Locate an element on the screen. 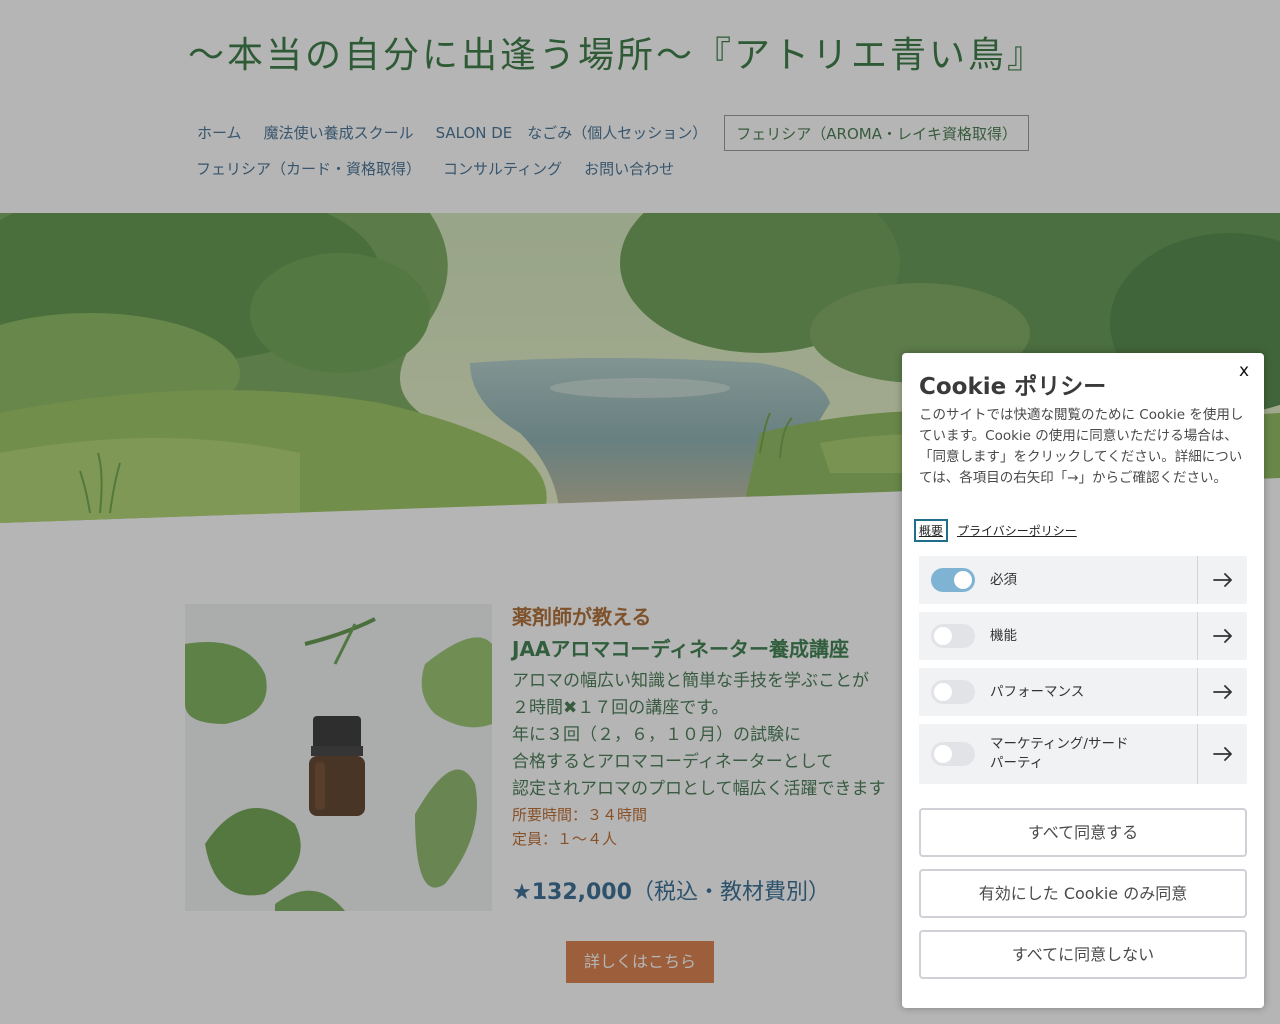 The height and width of the screenshot is (1024, 1280). category-label: 機能 is located at coordinates (1003, 635).